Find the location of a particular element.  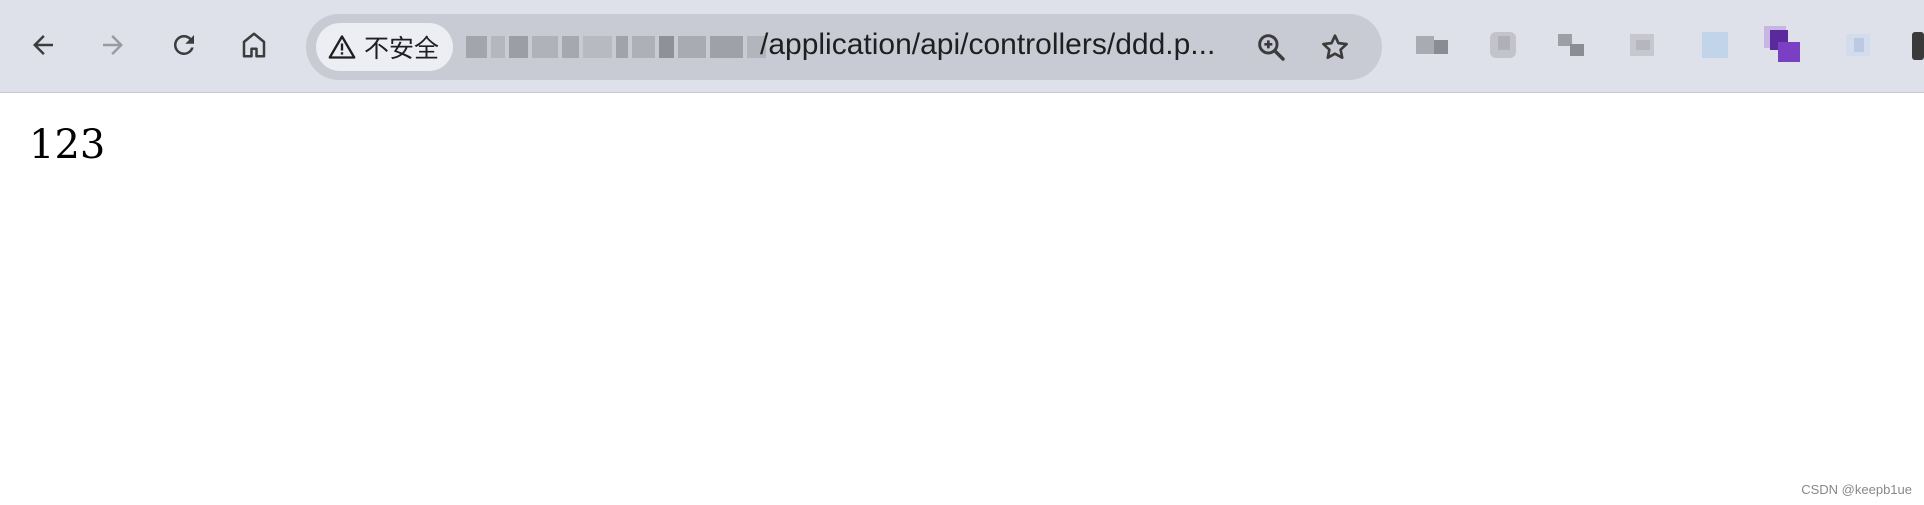

forward-button is located at coordinates (113, 45).